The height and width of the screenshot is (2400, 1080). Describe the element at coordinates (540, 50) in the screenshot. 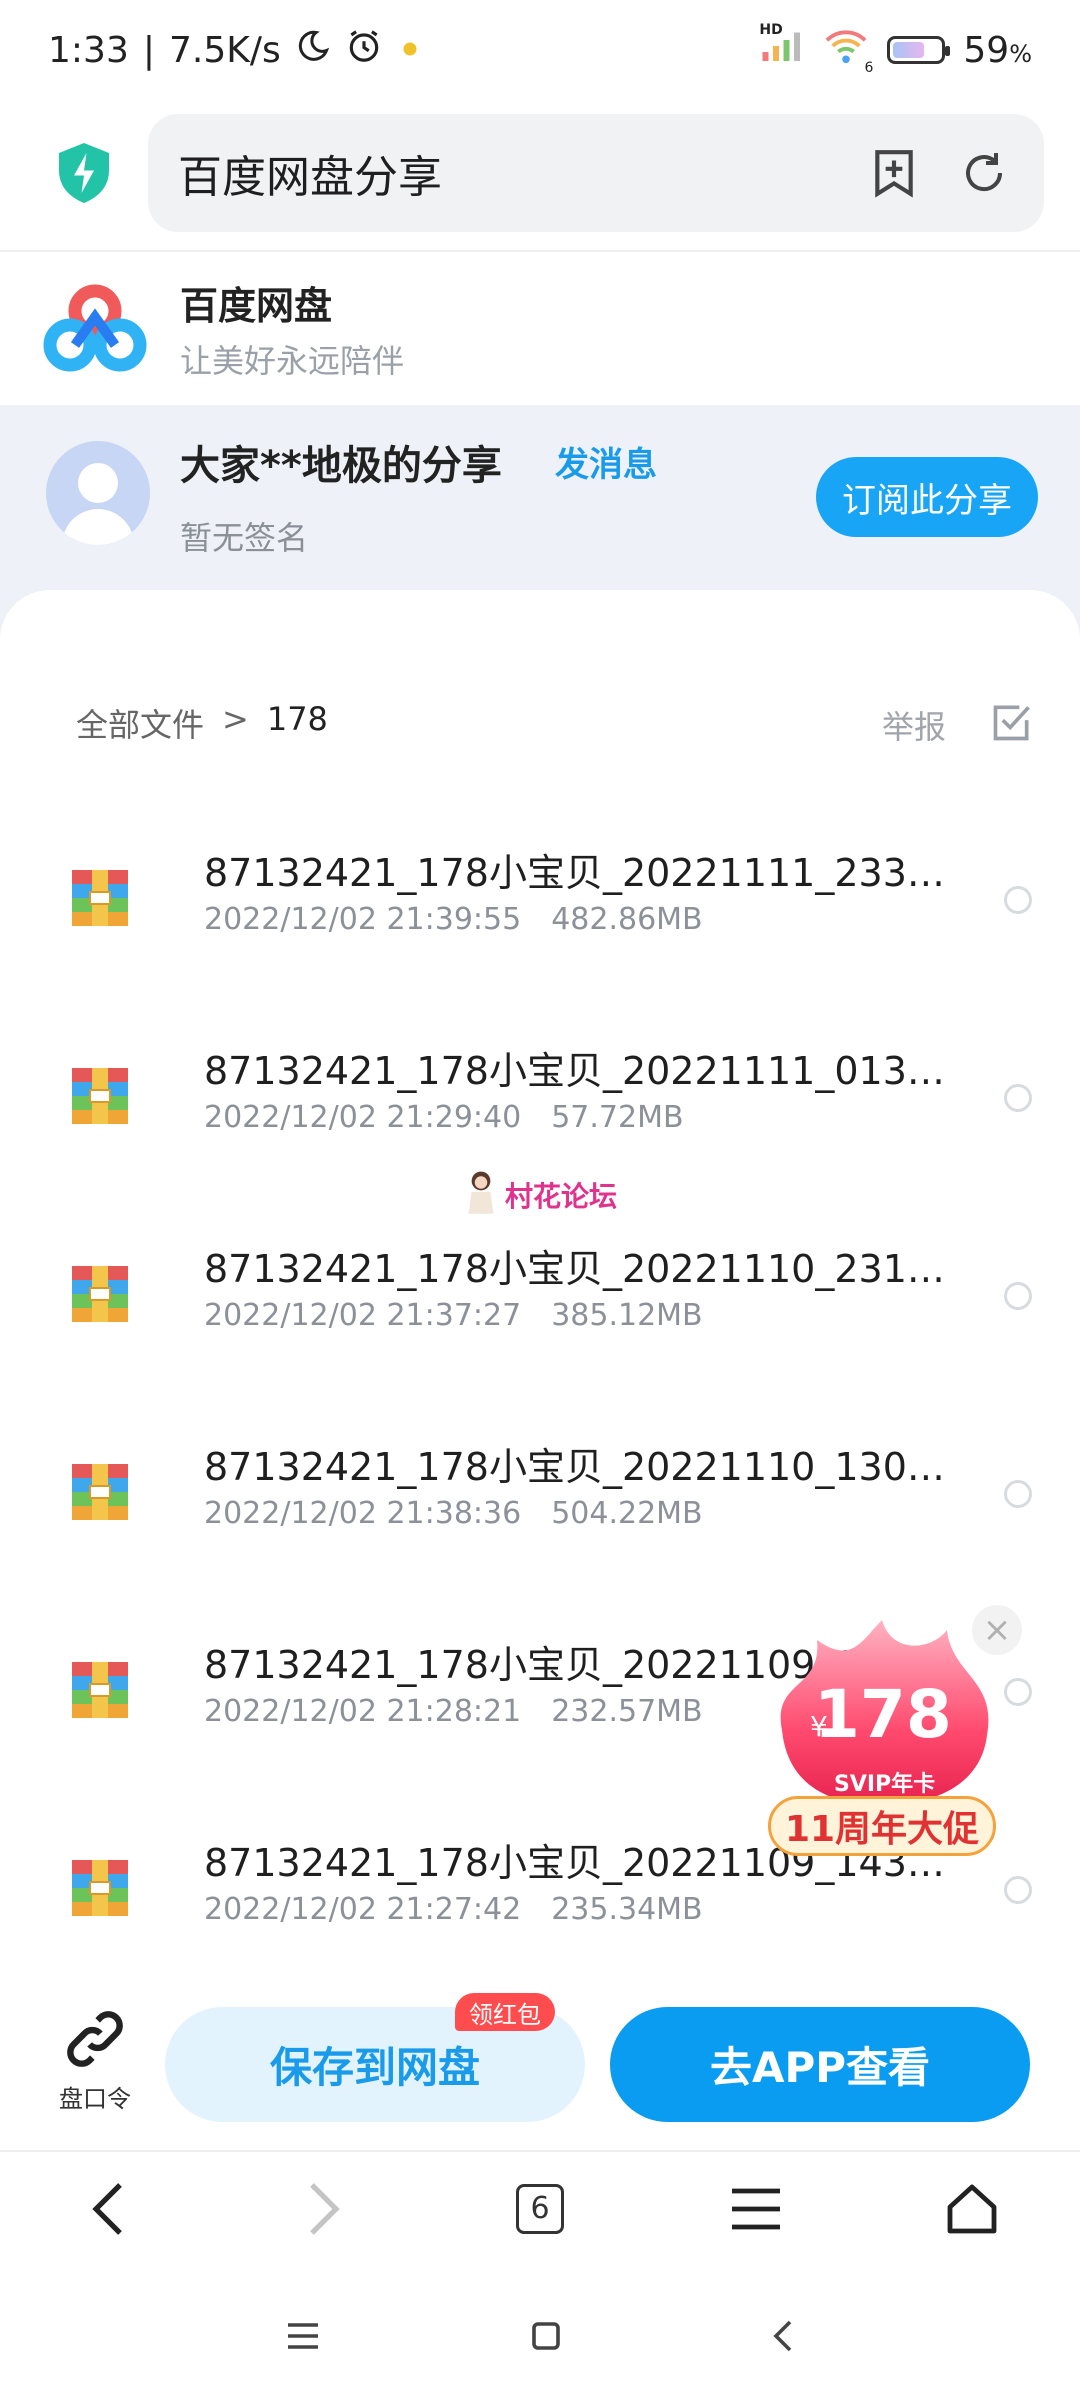

I see `status-bar: 1:33 | 7.5K/s HD 6 59%` at that location.